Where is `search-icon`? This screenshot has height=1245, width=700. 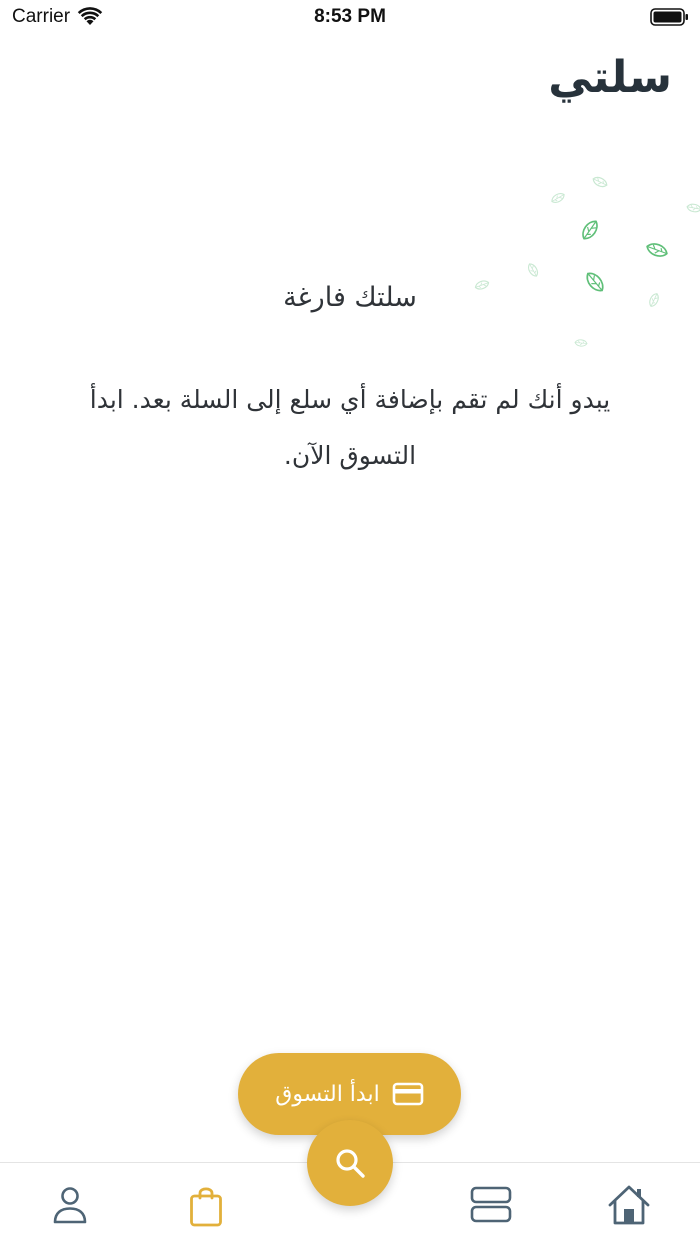 search-icon is located at coordinates (350, 1163).